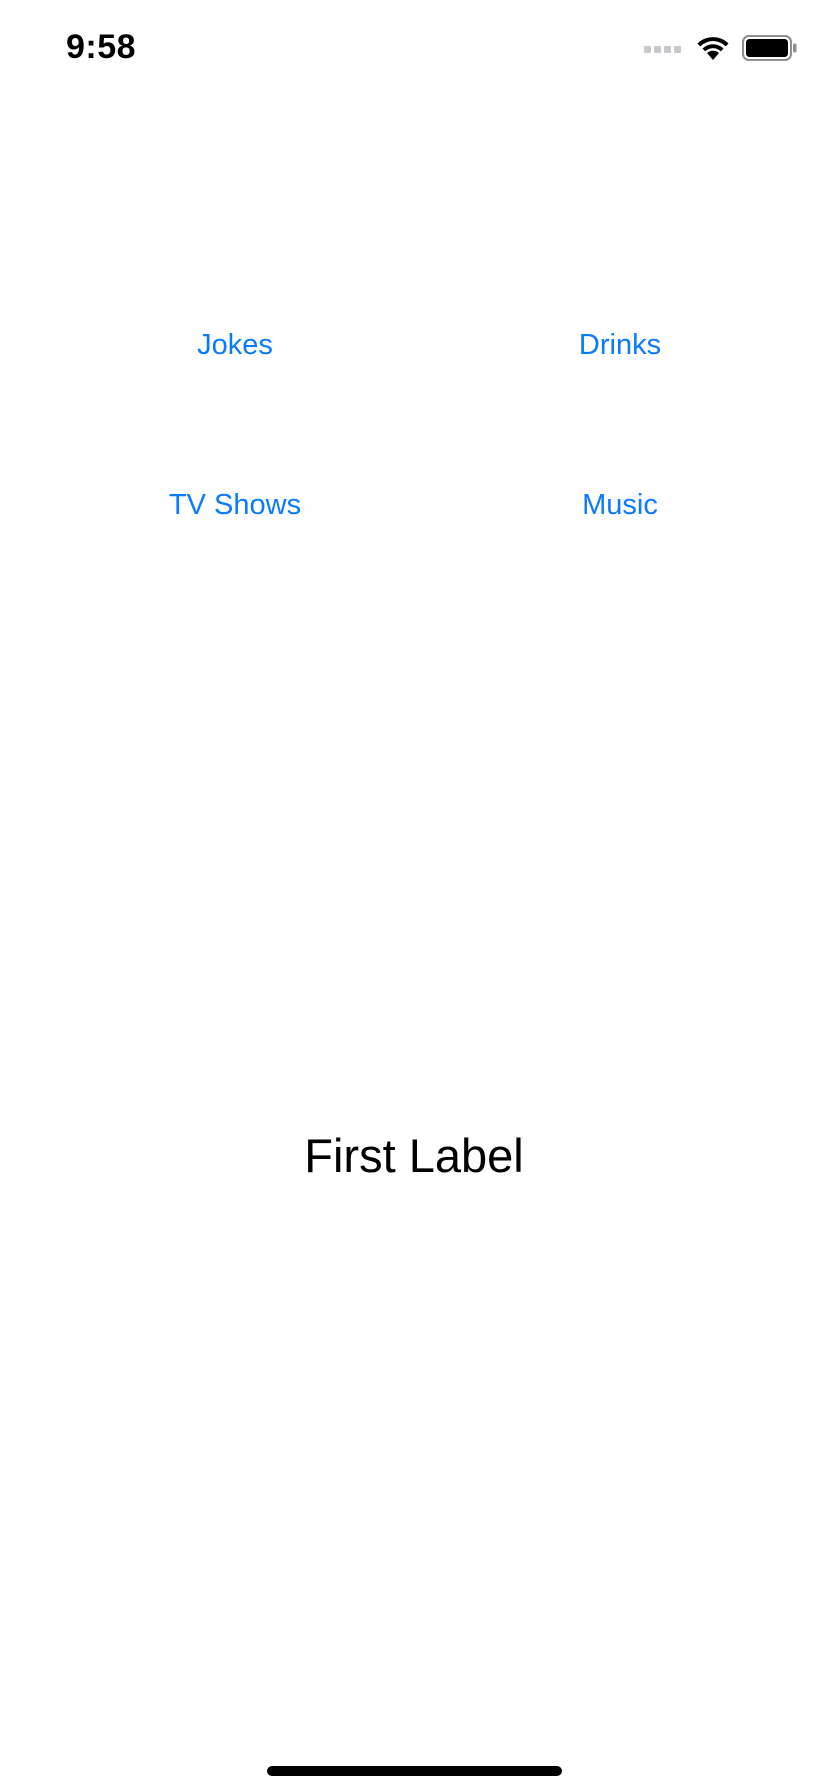  I want to click on status-bar: 9:58, so click(414, 50).